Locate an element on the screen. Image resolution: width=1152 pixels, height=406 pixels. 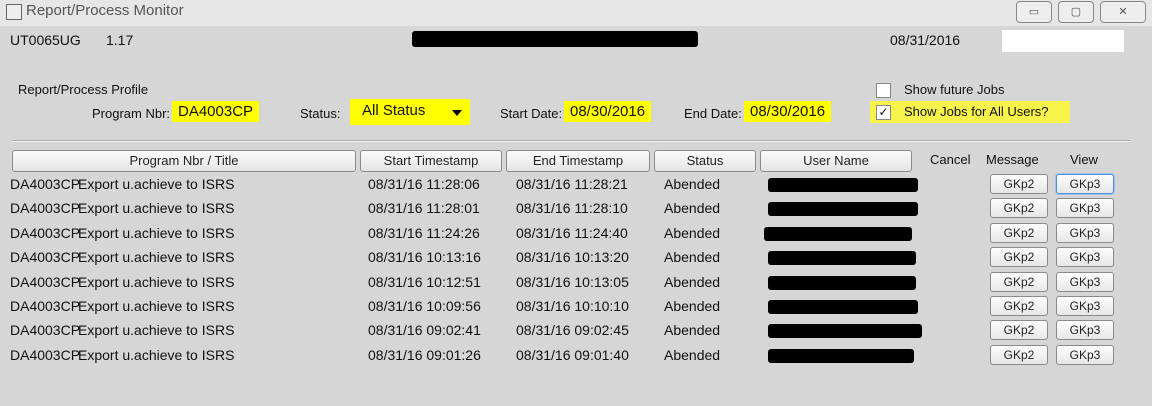
column-header-message: Message is located at coordinates (1012, 159).